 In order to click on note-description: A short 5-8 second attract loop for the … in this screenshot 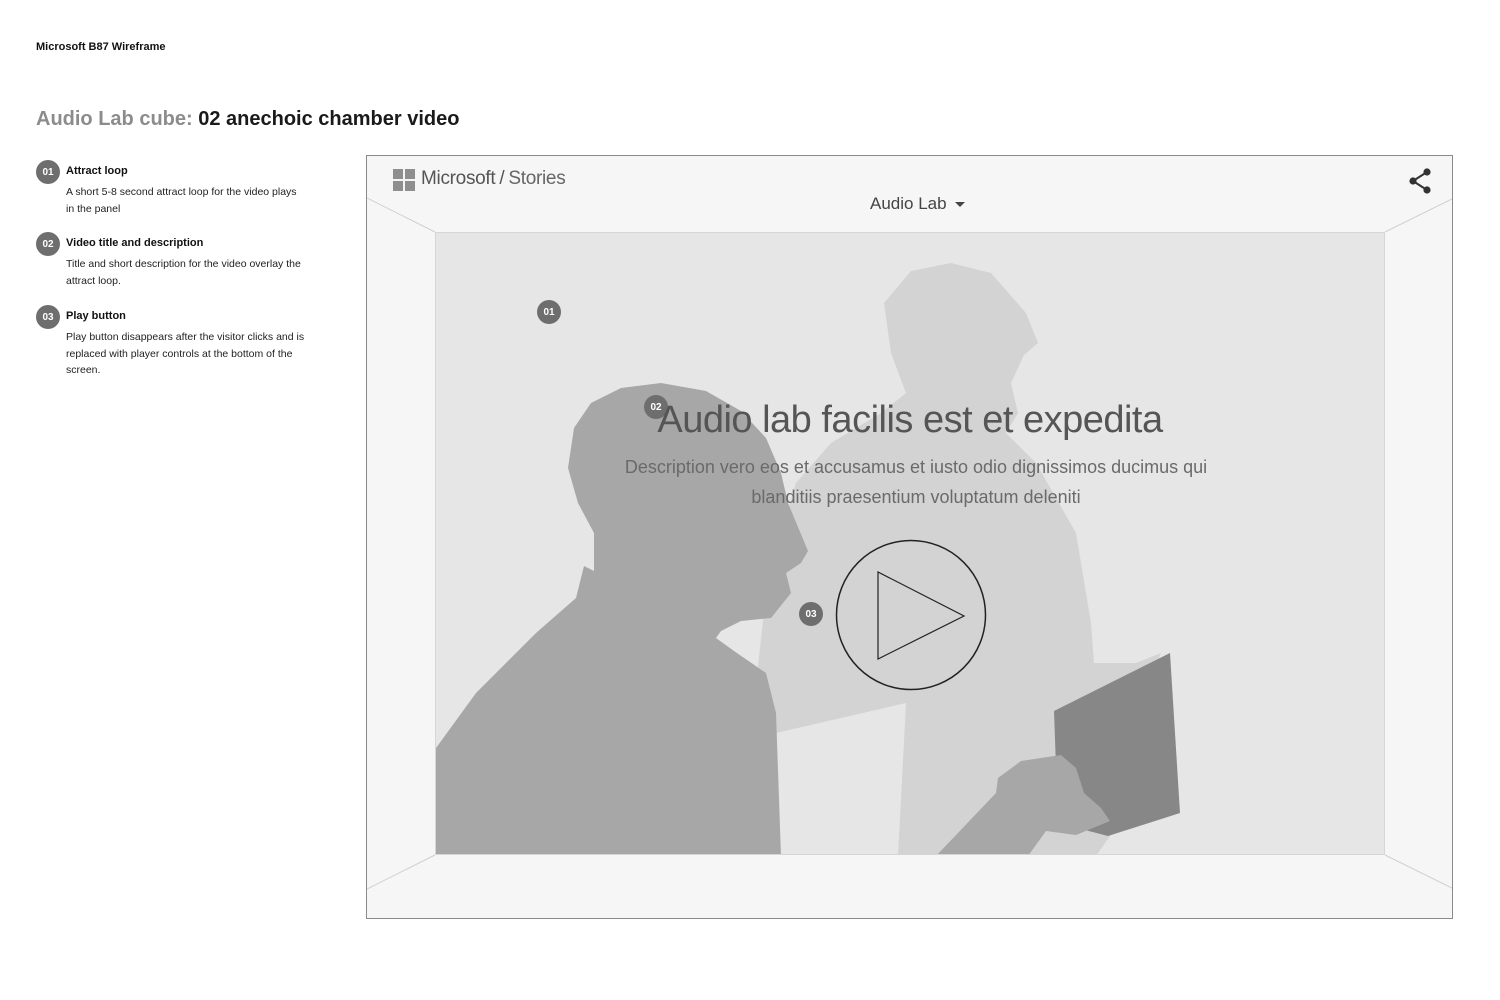, I will do `click(181, 200)`.